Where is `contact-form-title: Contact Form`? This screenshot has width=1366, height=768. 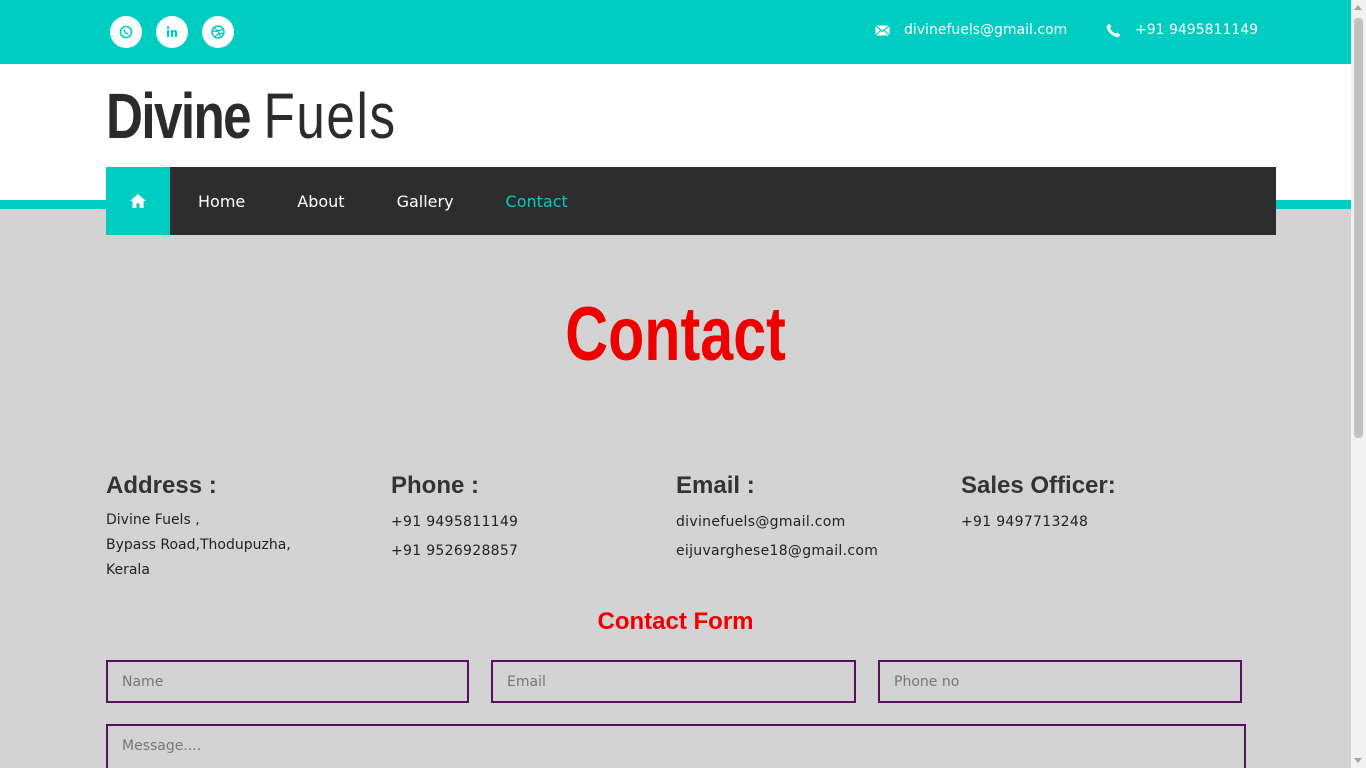
contact-form-title: Contact Form is located at coordinates (675, 621).